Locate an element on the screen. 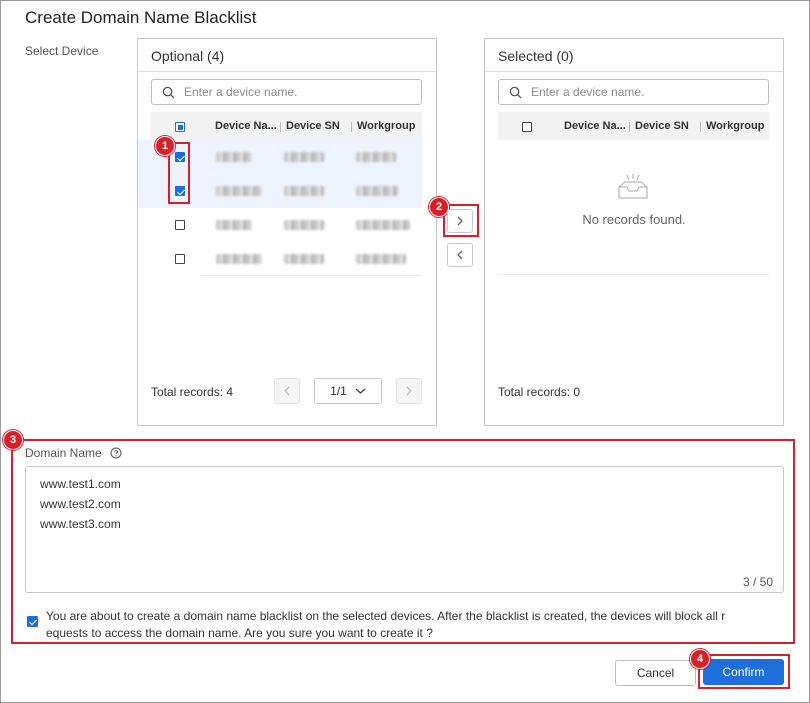 Image resolution: width=810 pixels, height=703 pixels. domain-name-label-text: Domain Name is located at coordinates (63, 453).